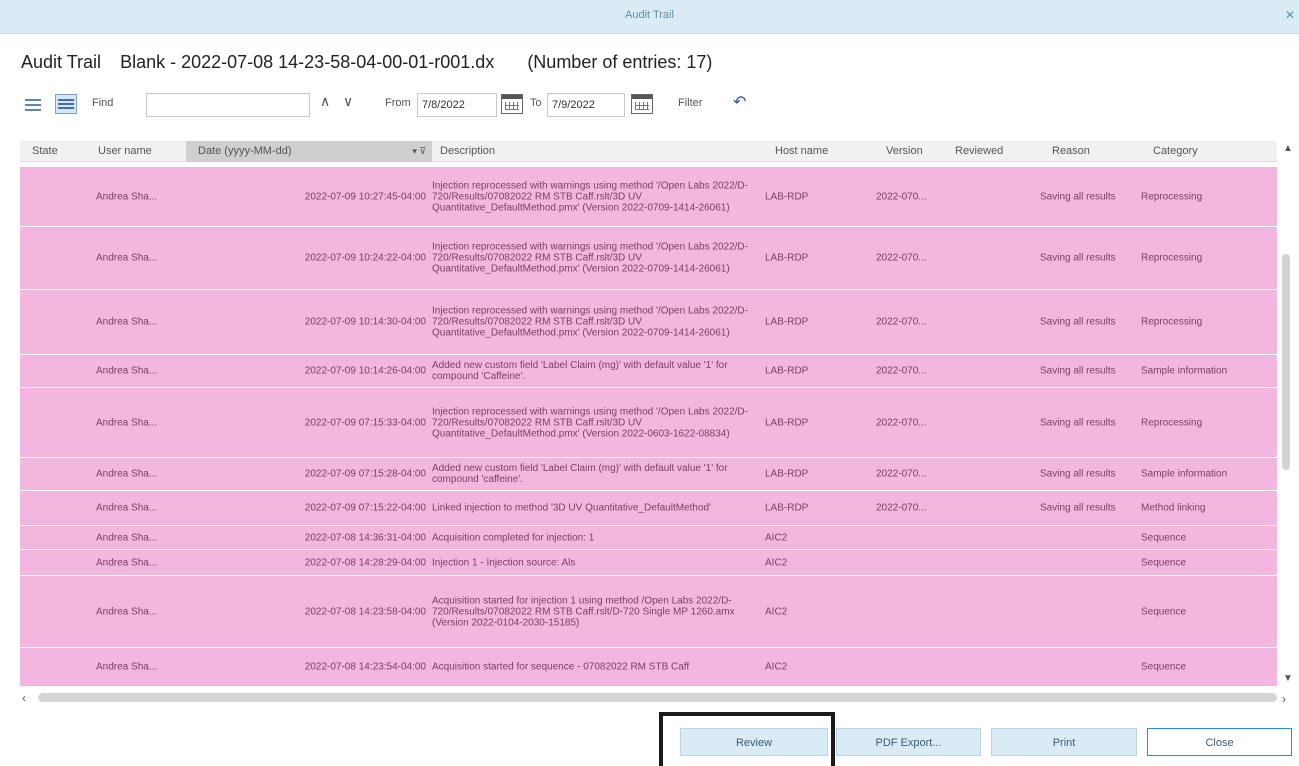 This screenshot has width=1299, height=766. Describe the element at coordinates (1175, 151) in the screenshot. I see `column-header-category: Category` at that location.